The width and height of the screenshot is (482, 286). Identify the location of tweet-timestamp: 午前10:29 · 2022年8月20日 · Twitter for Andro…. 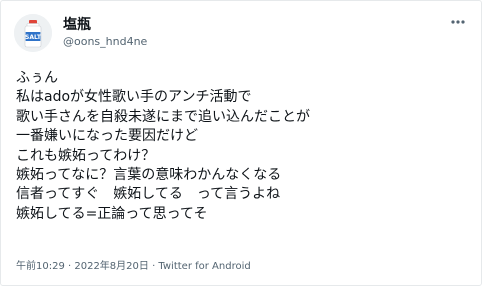
(133, 267).